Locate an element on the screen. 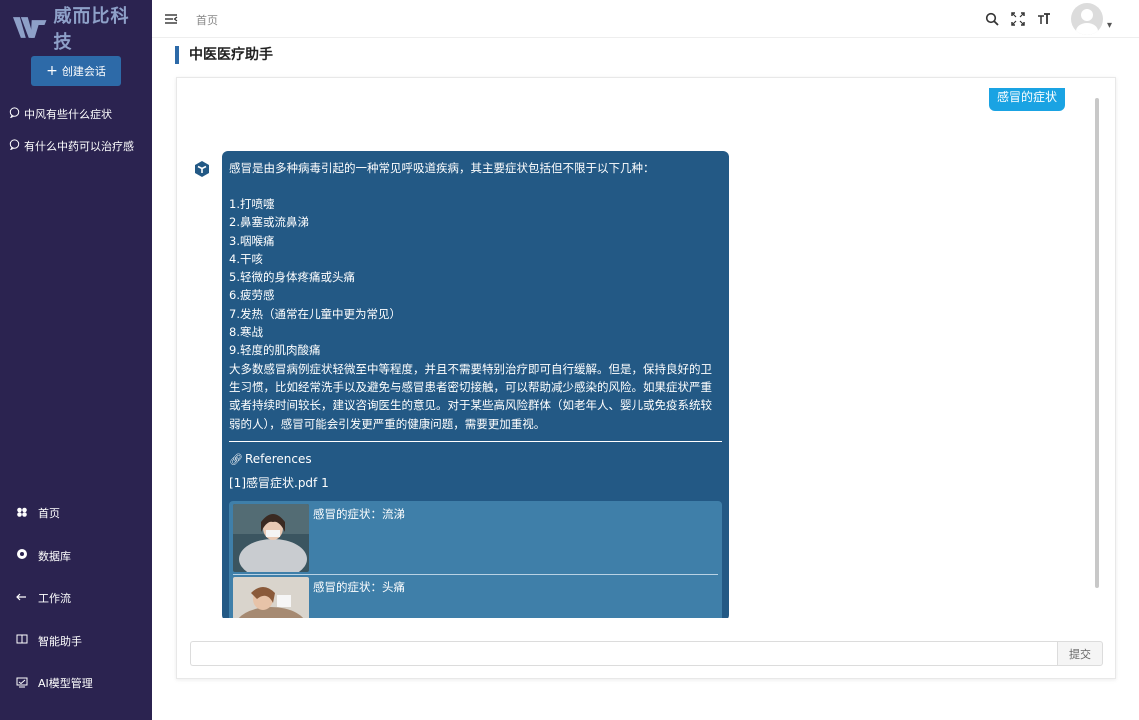 The width and height of the screenshot is (1139, 720). conversation-list: 中风有些什么症状 有什么中药可以治疗感 is located at coordinates (76, 130).